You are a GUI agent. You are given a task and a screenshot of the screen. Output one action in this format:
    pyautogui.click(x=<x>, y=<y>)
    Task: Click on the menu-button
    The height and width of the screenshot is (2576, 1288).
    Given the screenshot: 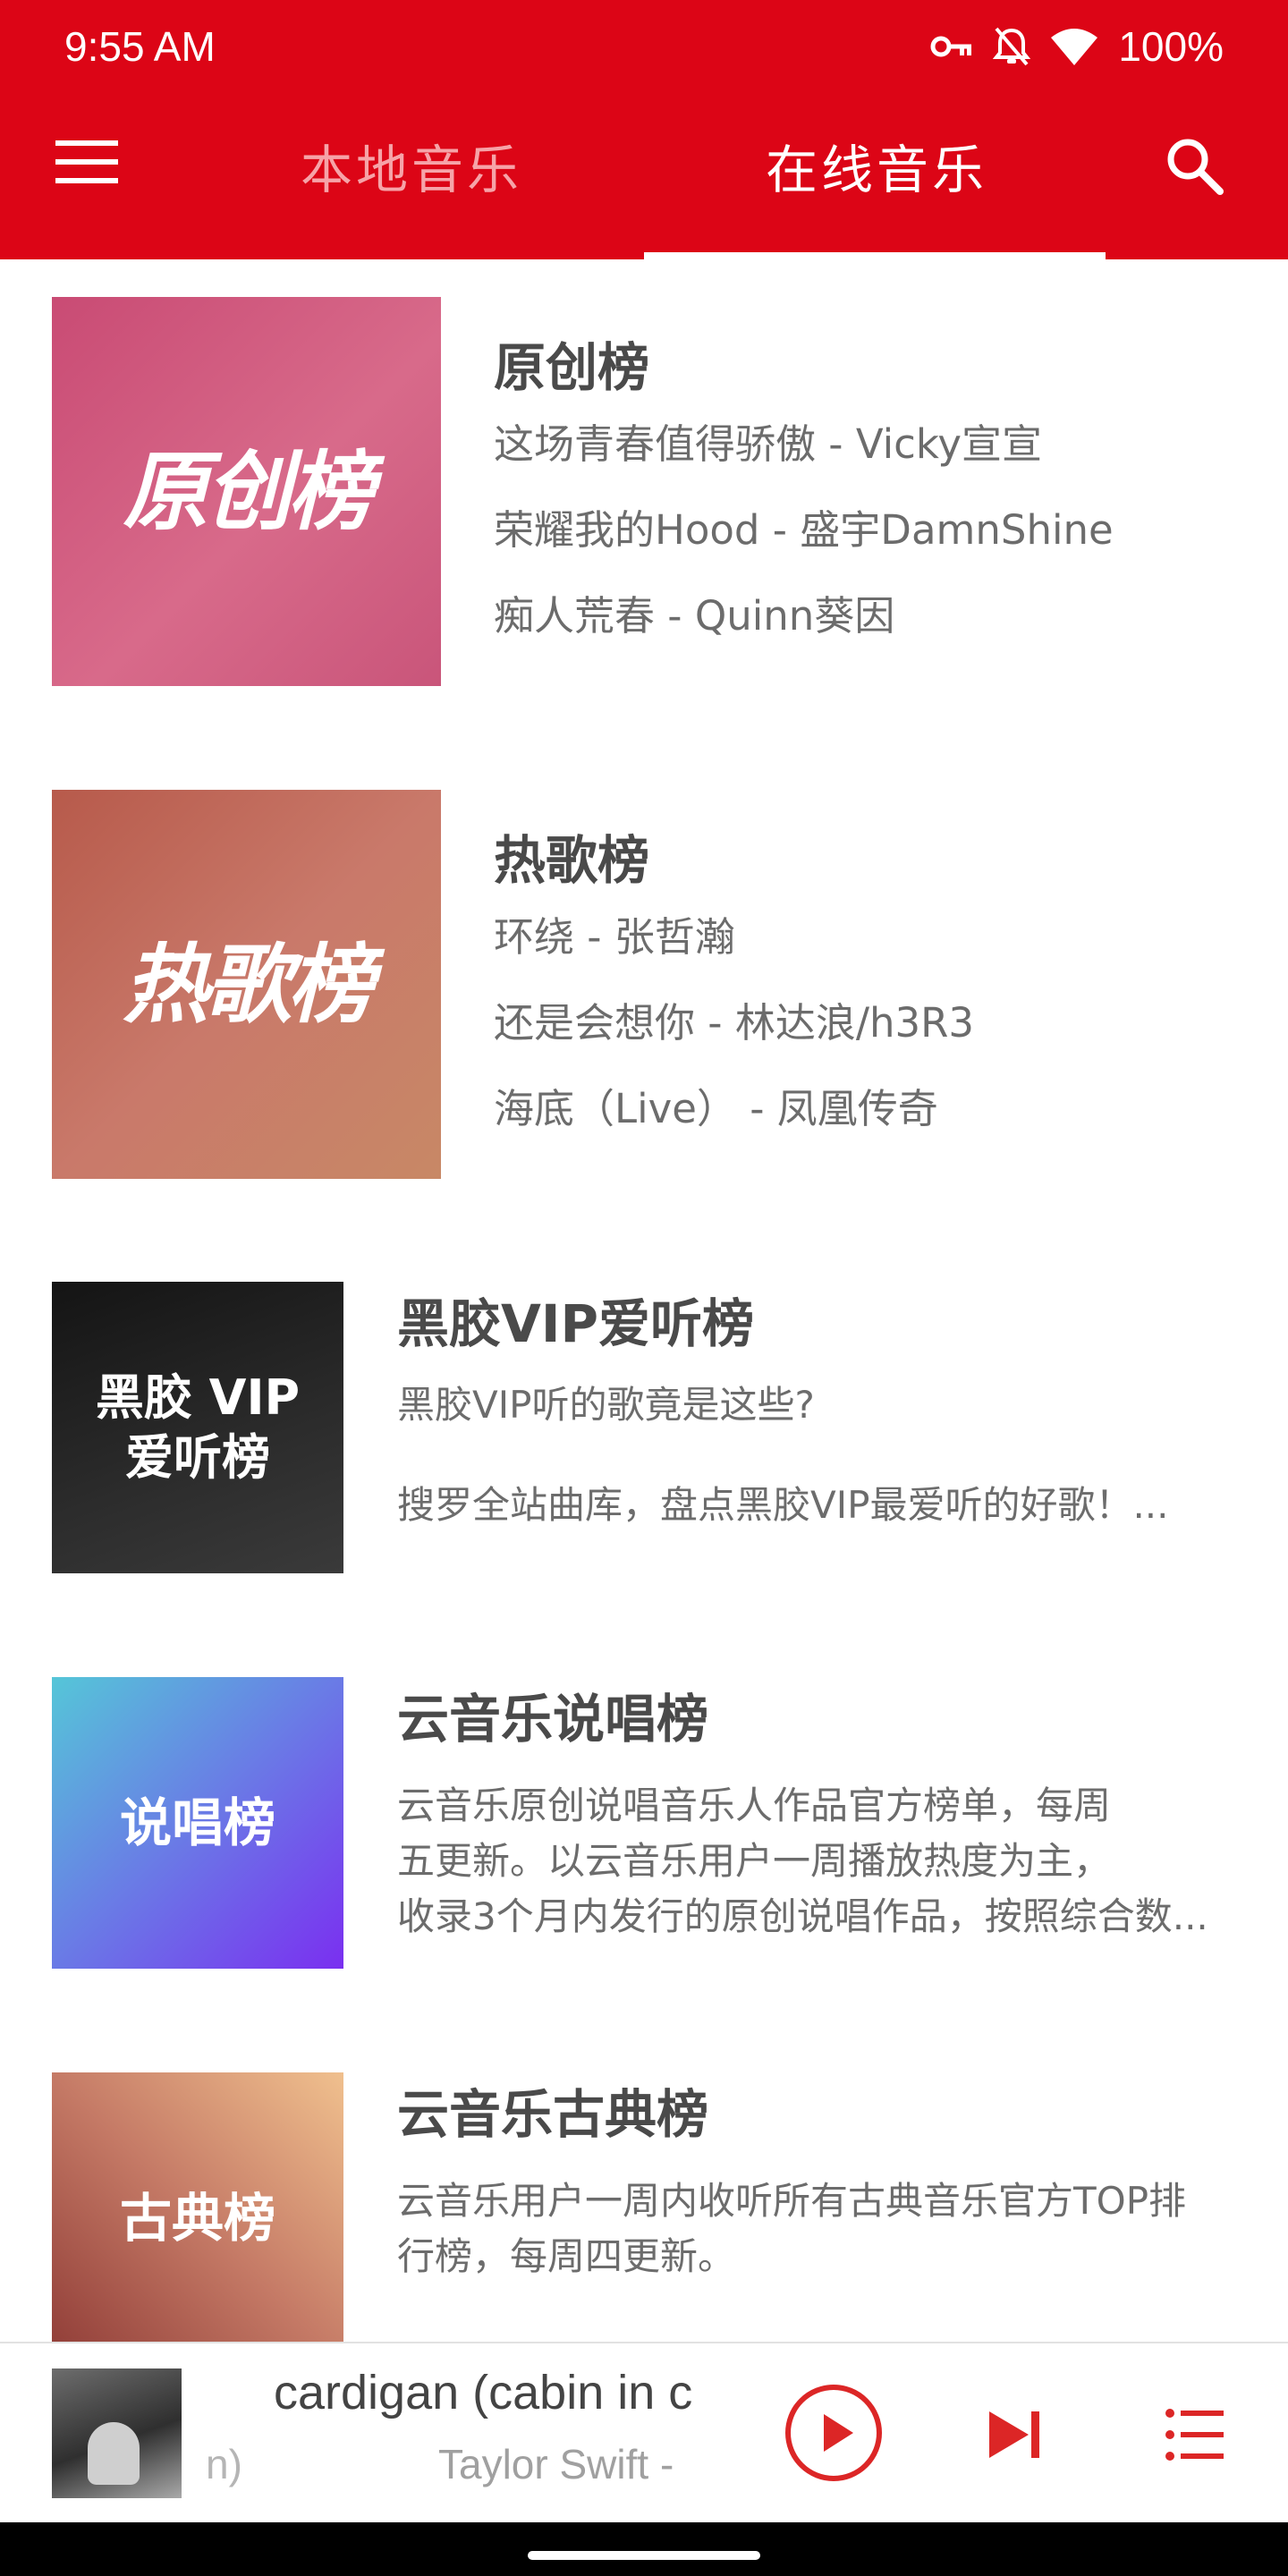 What is the action you would take?
    pyautogui.click(x=91, y=167)
    